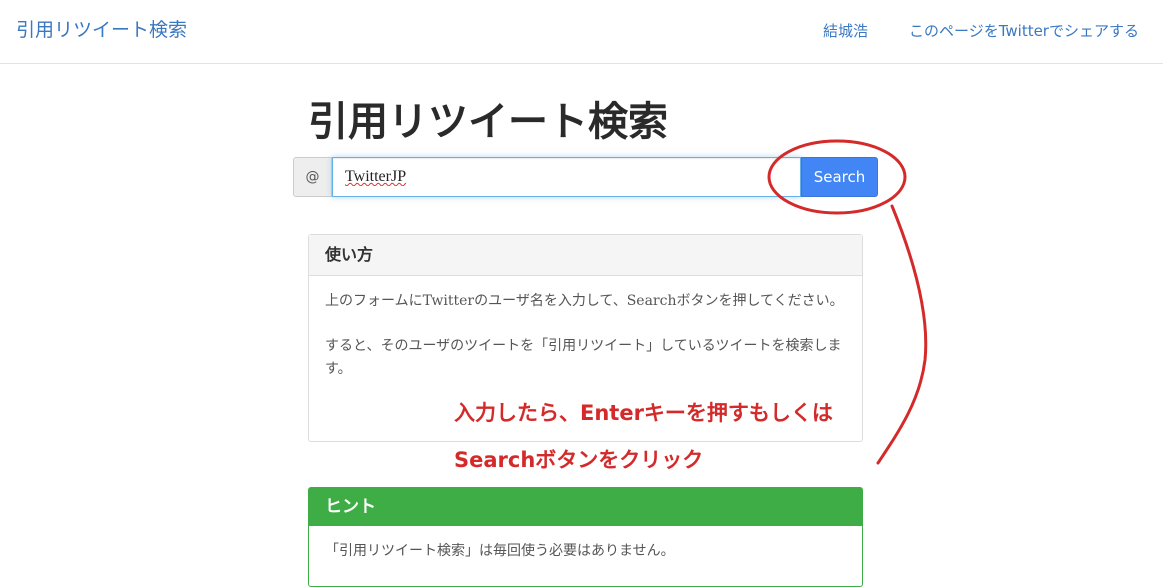  What do you see at coordinates (845, 31) in the screenshot?
I see `nav-link-author: 結城浩` at bounding box center [845, 31].